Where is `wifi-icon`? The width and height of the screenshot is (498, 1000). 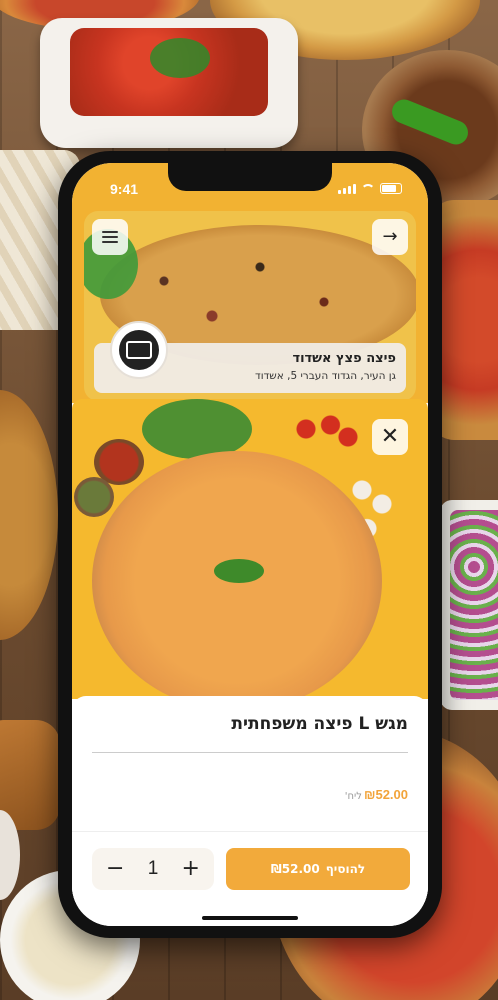 wifi-icon is located at coordinates (368, 189).